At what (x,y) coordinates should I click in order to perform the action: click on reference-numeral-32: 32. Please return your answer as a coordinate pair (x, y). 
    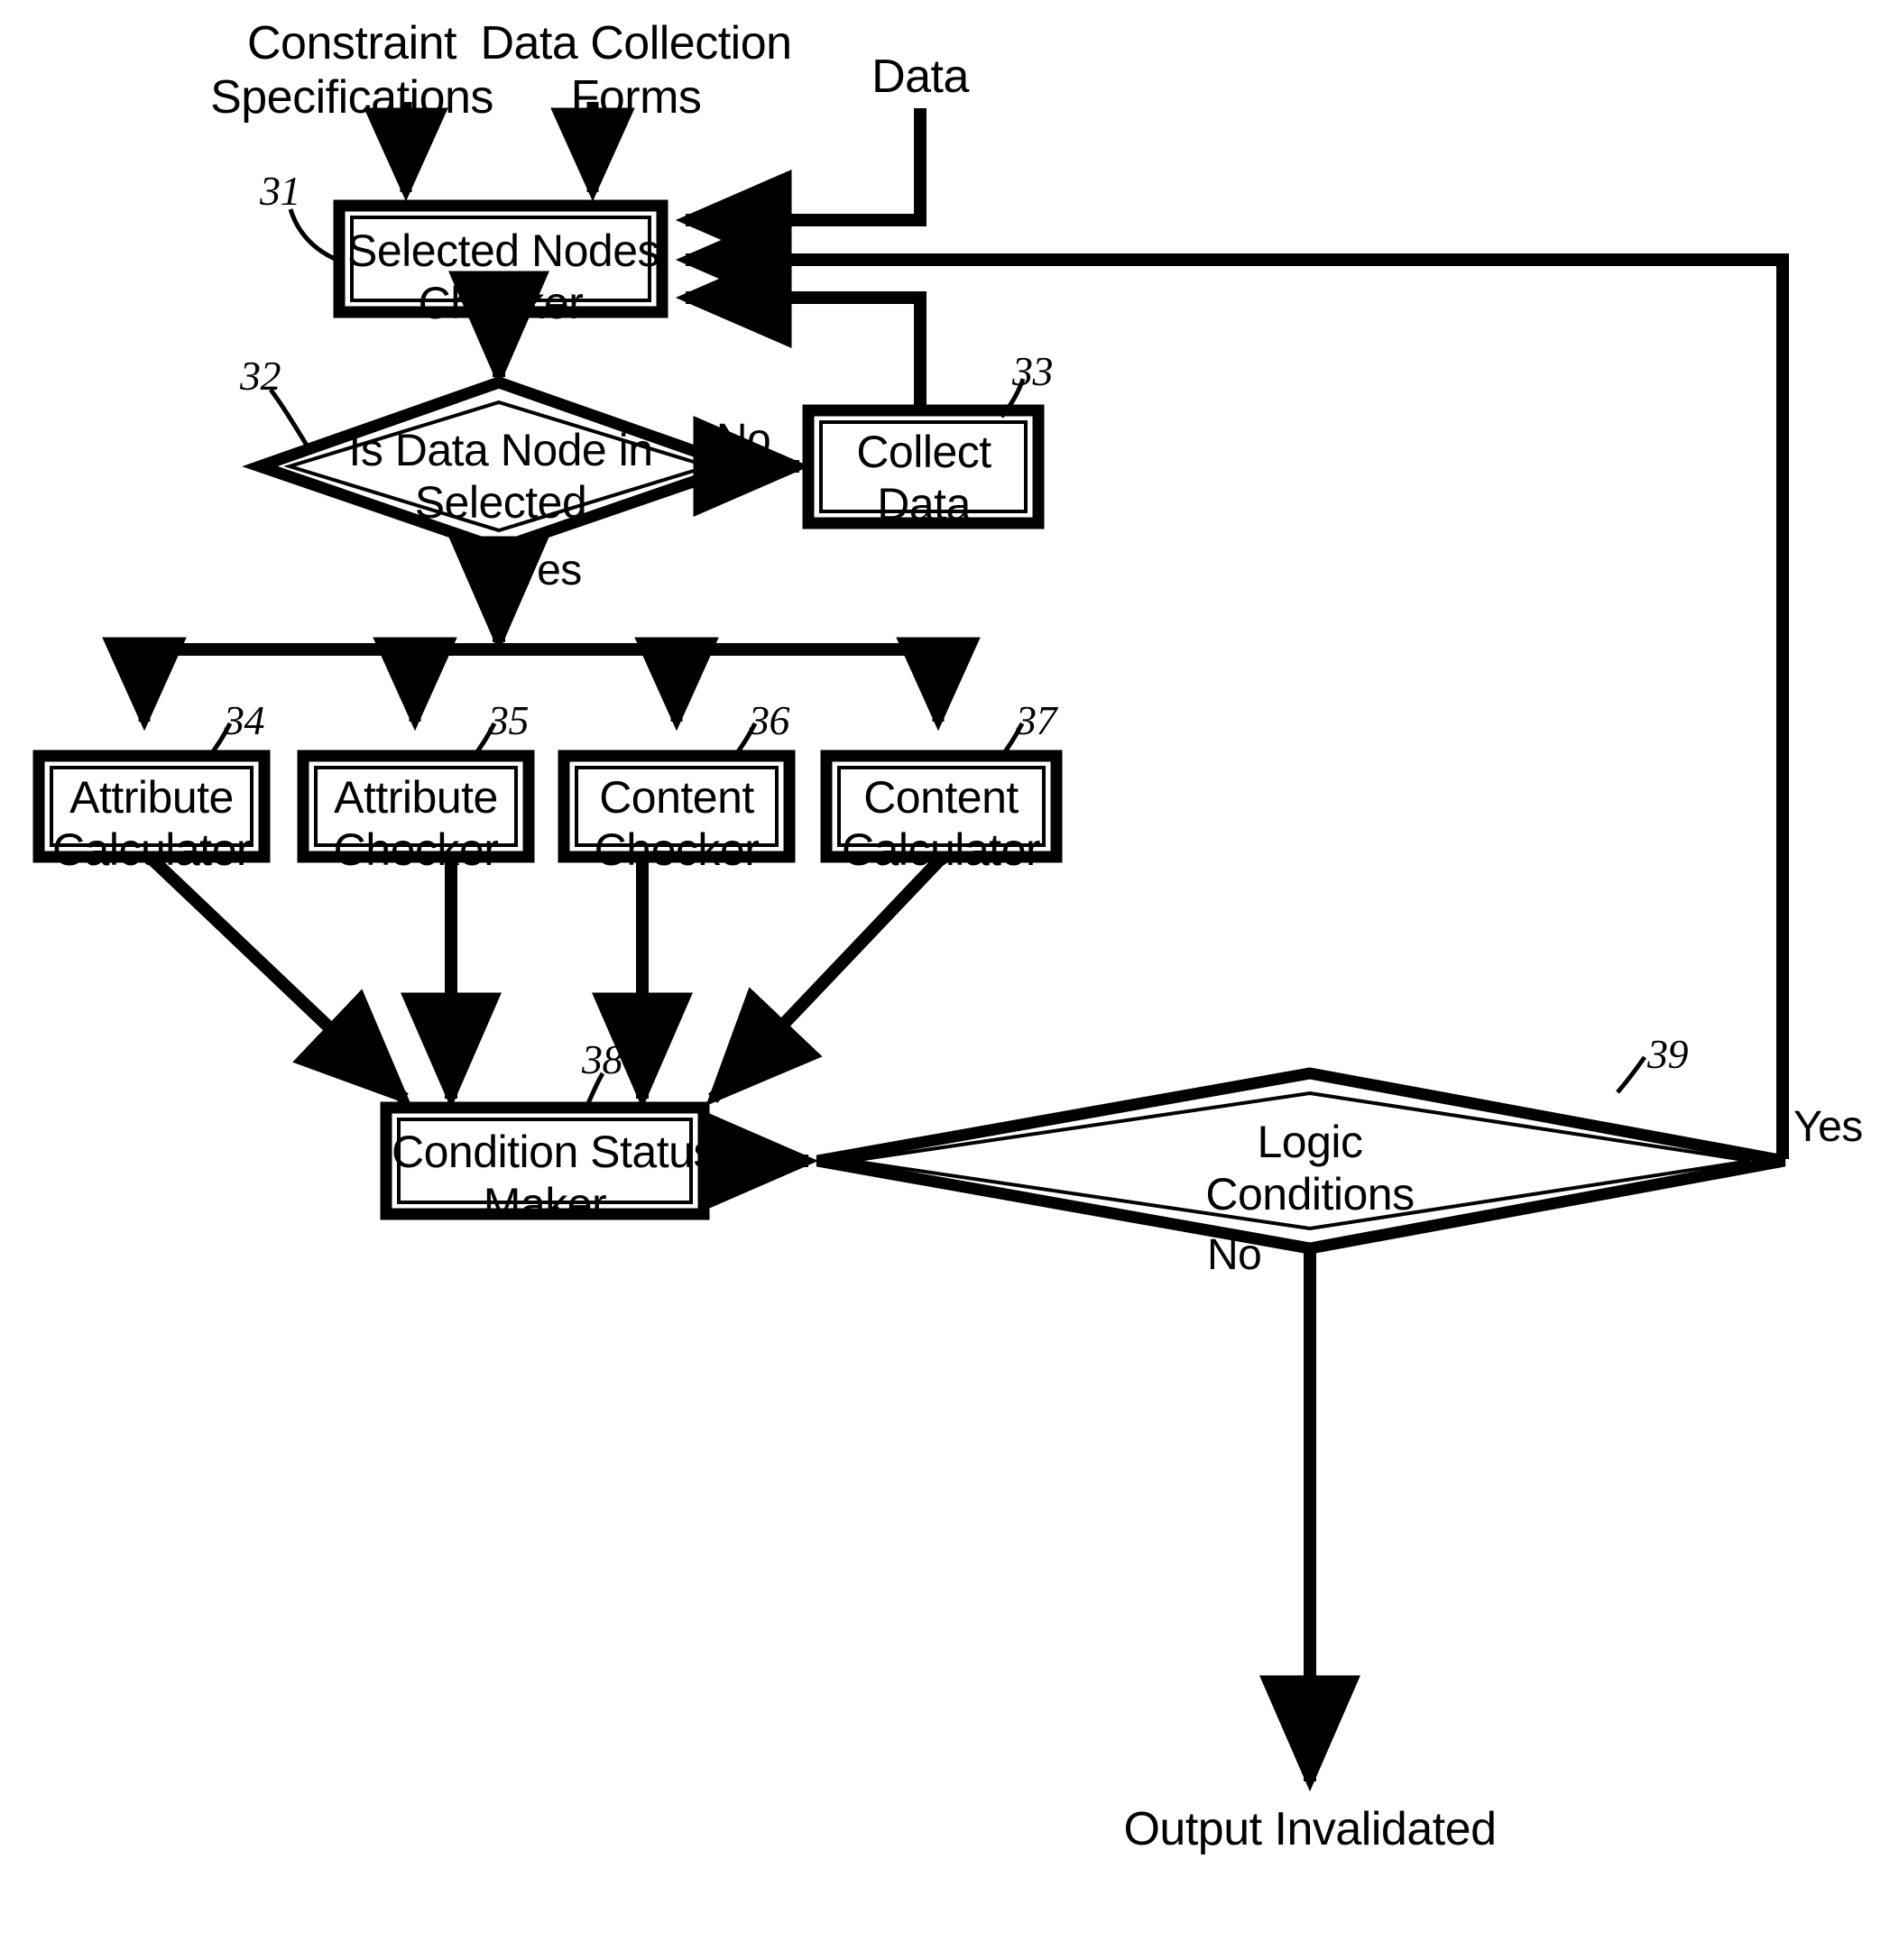
    Looking at the image, I should click on (260, 376).